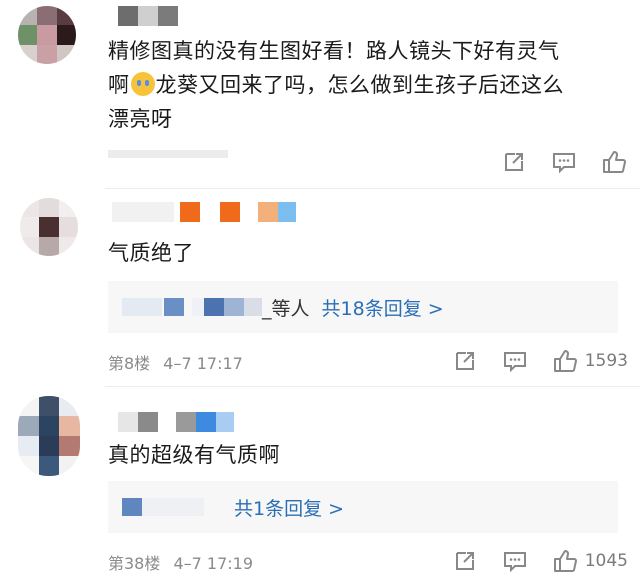 The width and height of the screenshot is (640, 573). What do you see at coordinates (194, 455) in the screenshot?
I see `comment-text: 真的超级有气质啊` at bounding box center [194, 455].